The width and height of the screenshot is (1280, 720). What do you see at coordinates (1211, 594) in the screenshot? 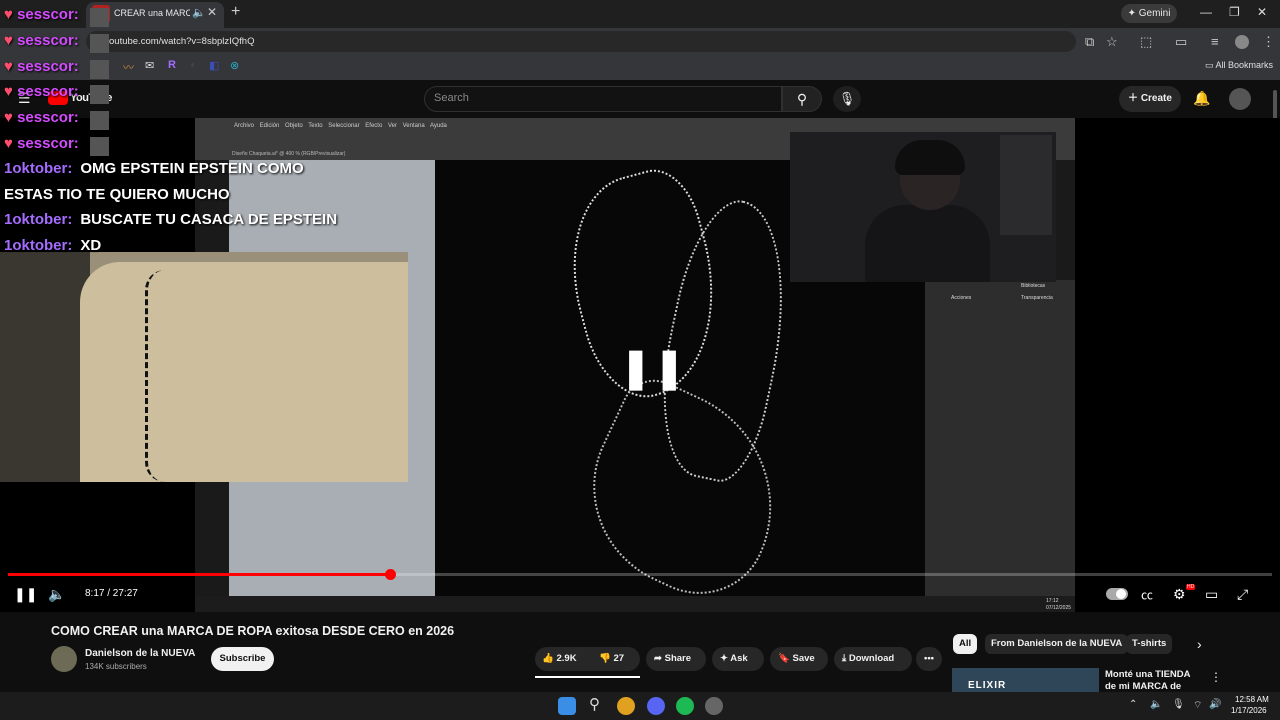
I see `miniplayer-icon: ▭` at bounding box center [1211, 594].